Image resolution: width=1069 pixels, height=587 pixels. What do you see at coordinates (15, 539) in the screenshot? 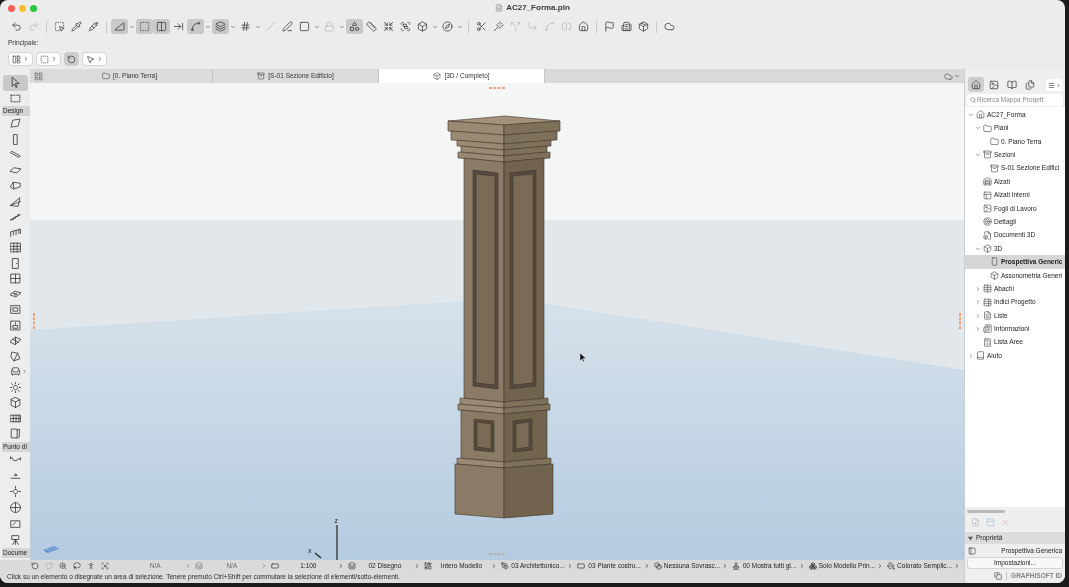
I see `camera-tripod-icon` at bounding box center [15, 539].